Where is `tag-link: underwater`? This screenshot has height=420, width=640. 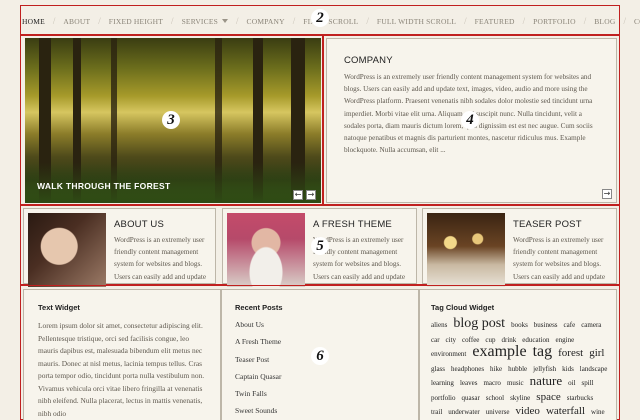 tag-link: underwater is located at coordinates (463, 412).